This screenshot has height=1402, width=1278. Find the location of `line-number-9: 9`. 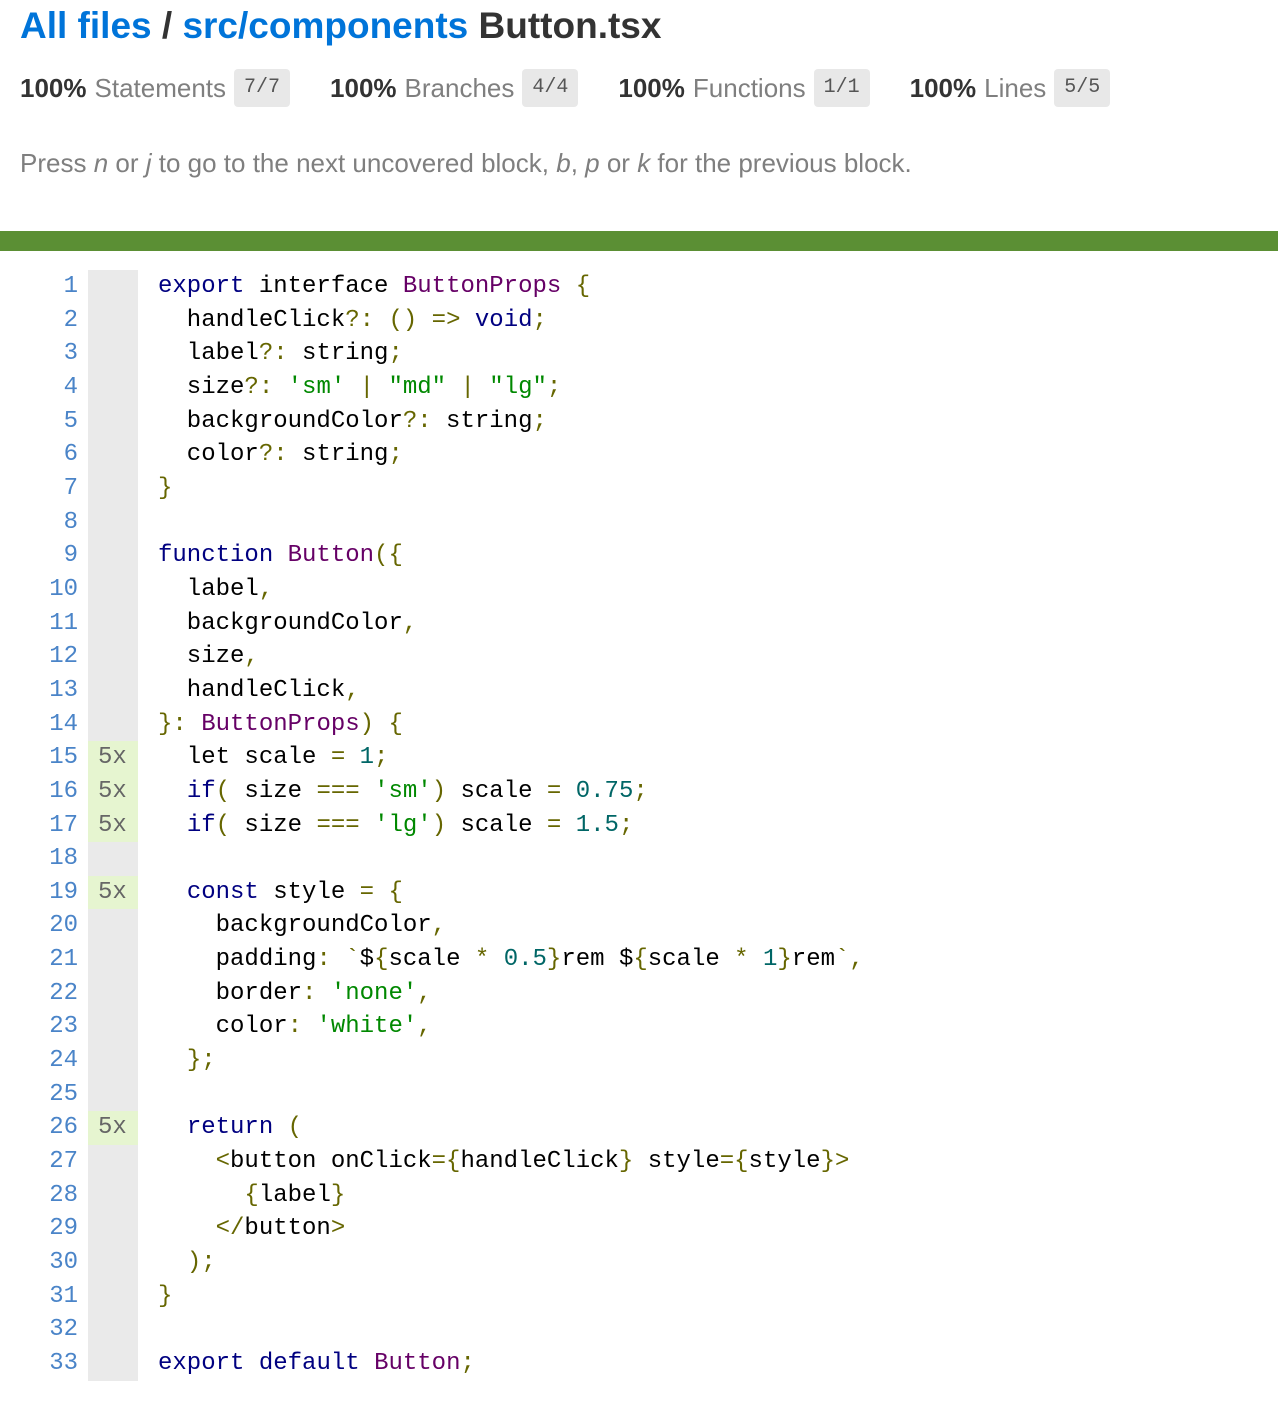

line-number-9: 9 is located at coordinates (39, 556).